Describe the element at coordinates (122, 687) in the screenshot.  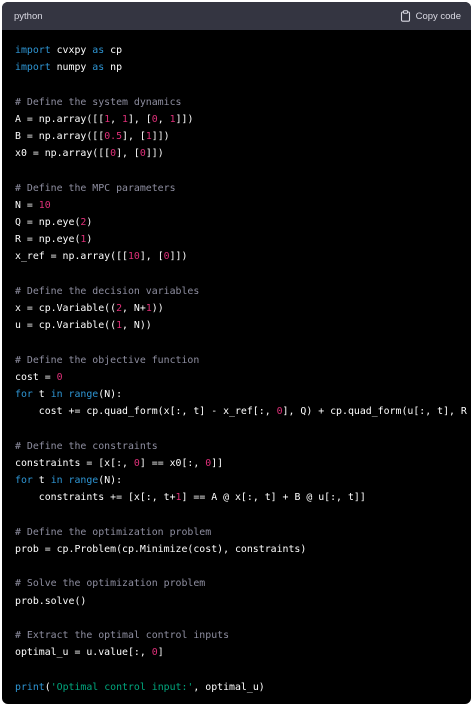
I see `code-token: 'Optimal control input:'` at that location.